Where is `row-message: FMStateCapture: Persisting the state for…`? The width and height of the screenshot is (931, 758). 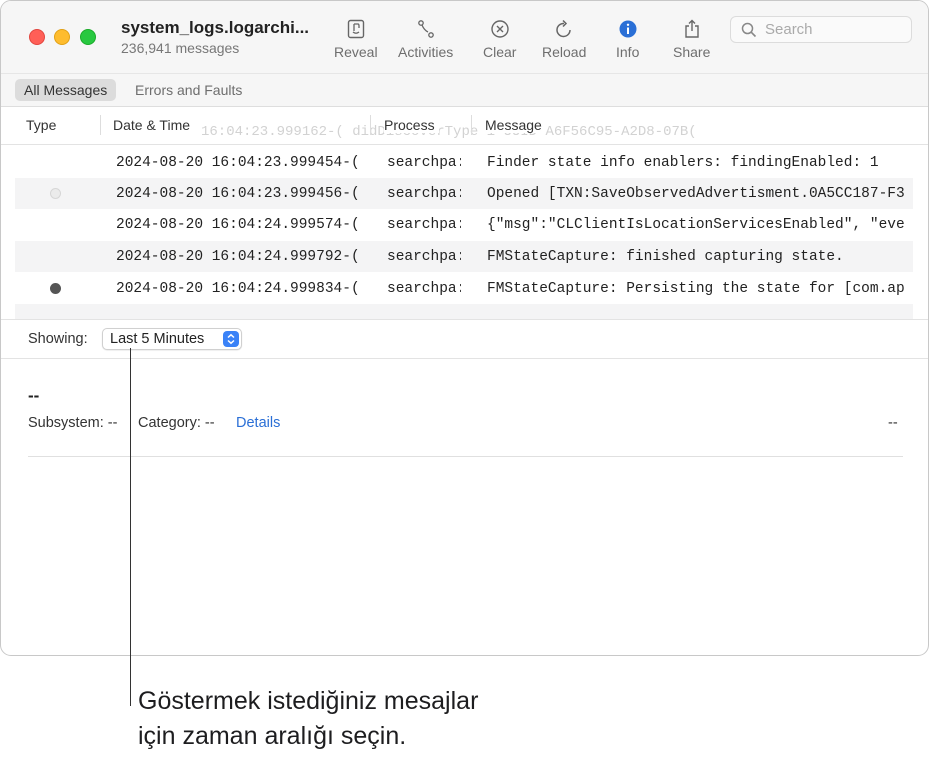 row-message: FMStateCapture: Persisting the state for… is located at coordinates (696, 289).